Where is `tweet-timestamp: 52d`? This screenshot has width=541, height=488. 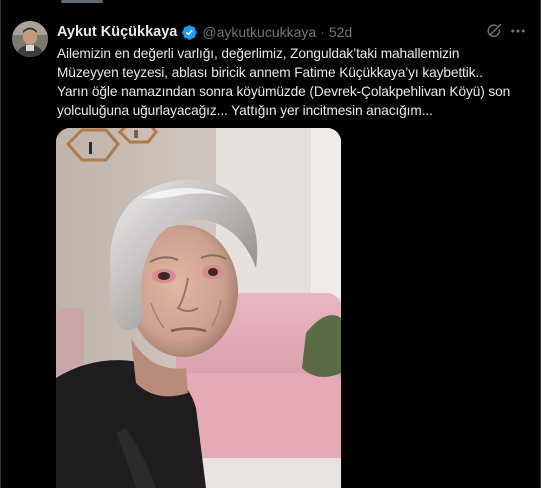
tweet-timestamp: 52d is located at coordinates (340, 32).